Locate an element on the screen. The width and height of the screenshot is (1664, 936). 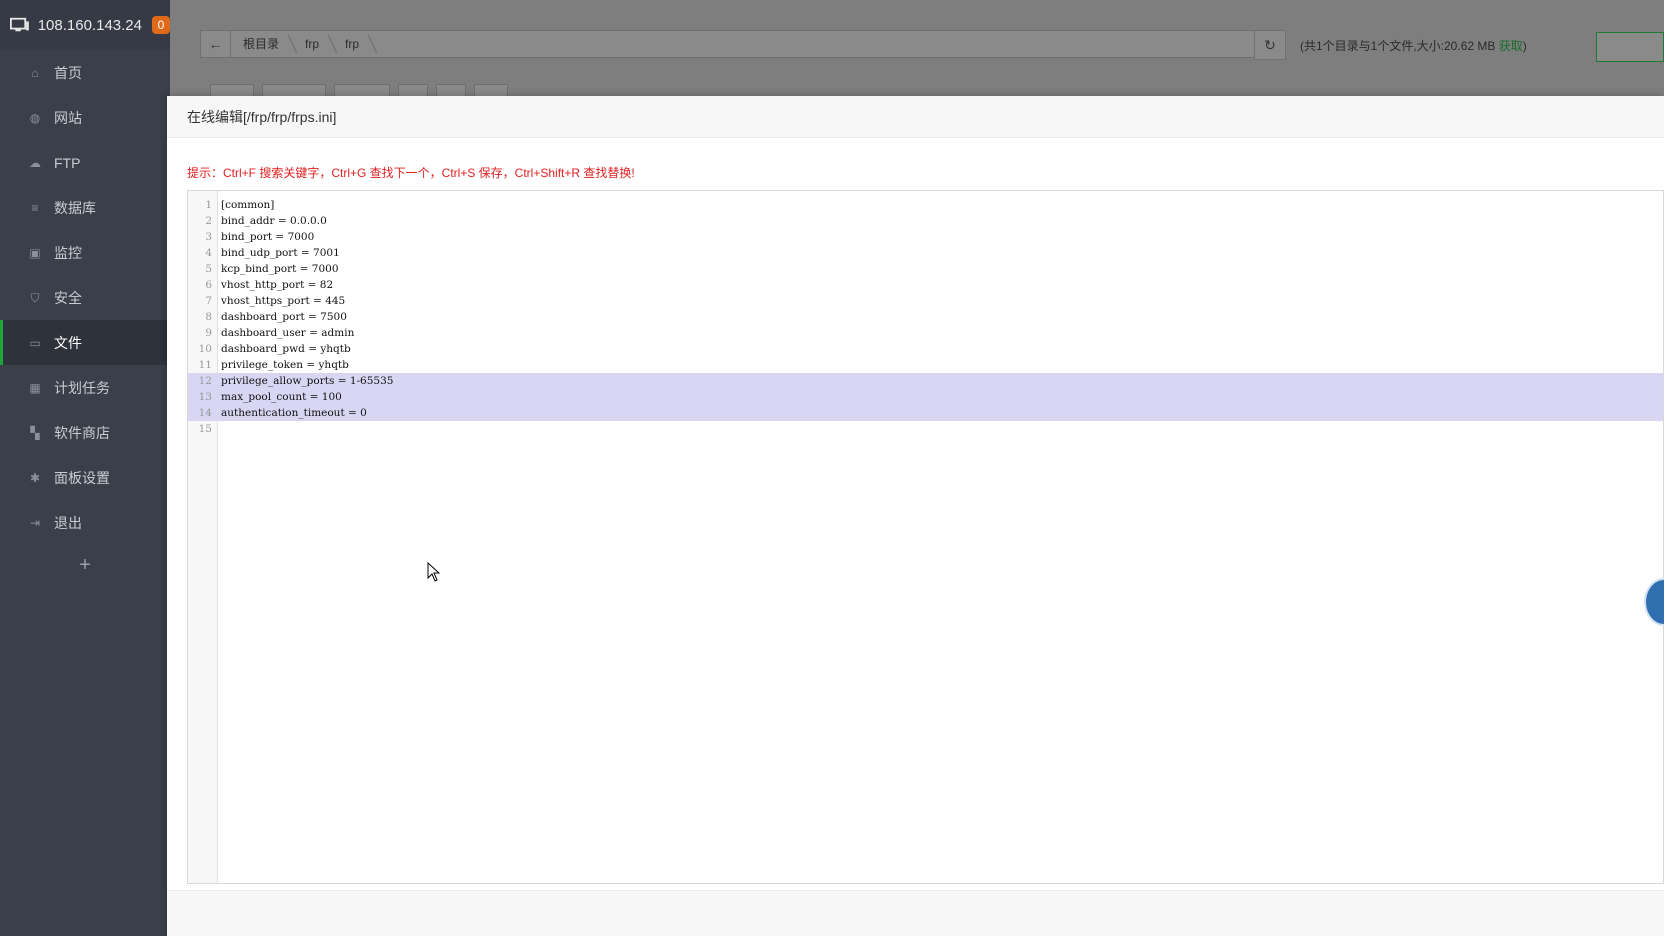
fetch-size-link: 获取 is located at coordinates (1511, 46).